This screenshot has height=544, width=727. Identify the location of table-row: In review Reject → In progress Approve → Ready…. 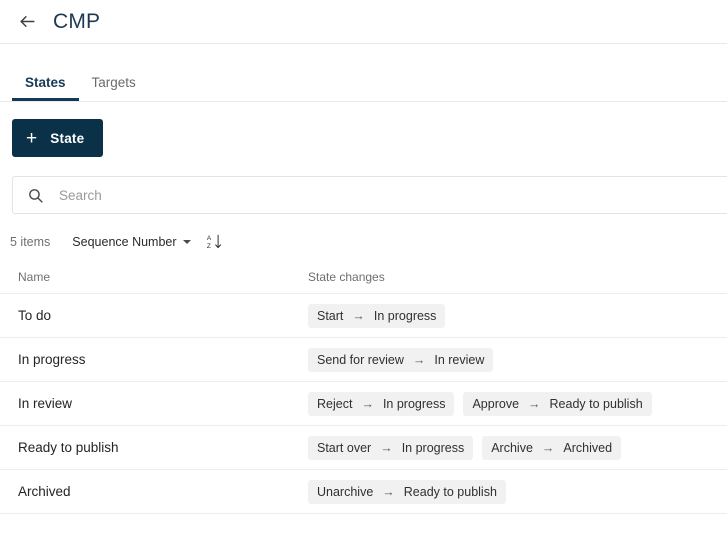
(363, 404).